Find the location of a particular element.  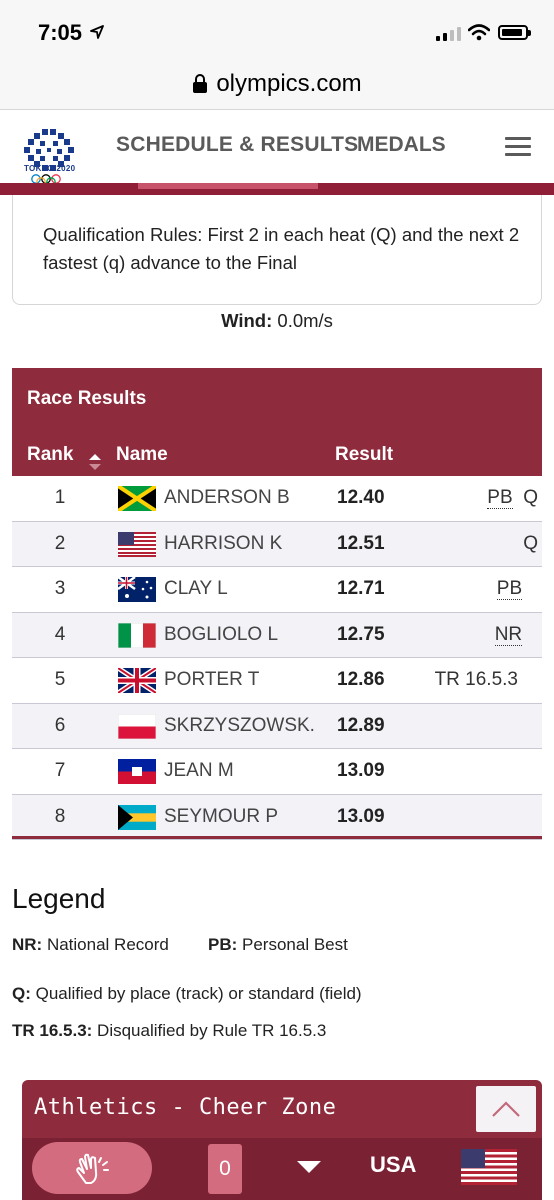

result-column-header: Result is located at coordinates (364, 455).